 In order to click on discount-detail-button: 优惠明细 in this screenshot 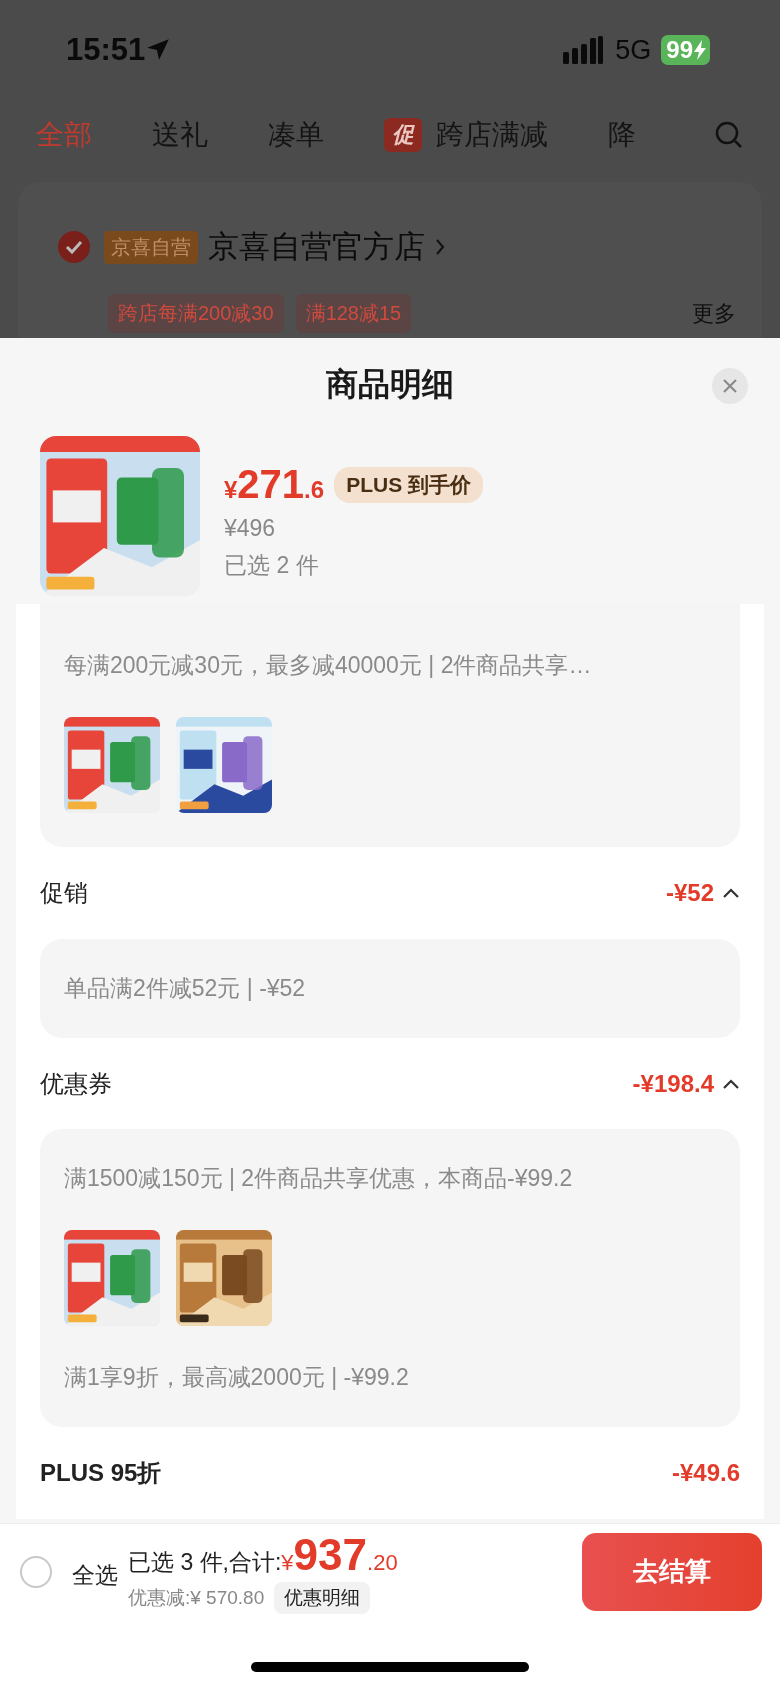, I will do `click(322, 1597)`.